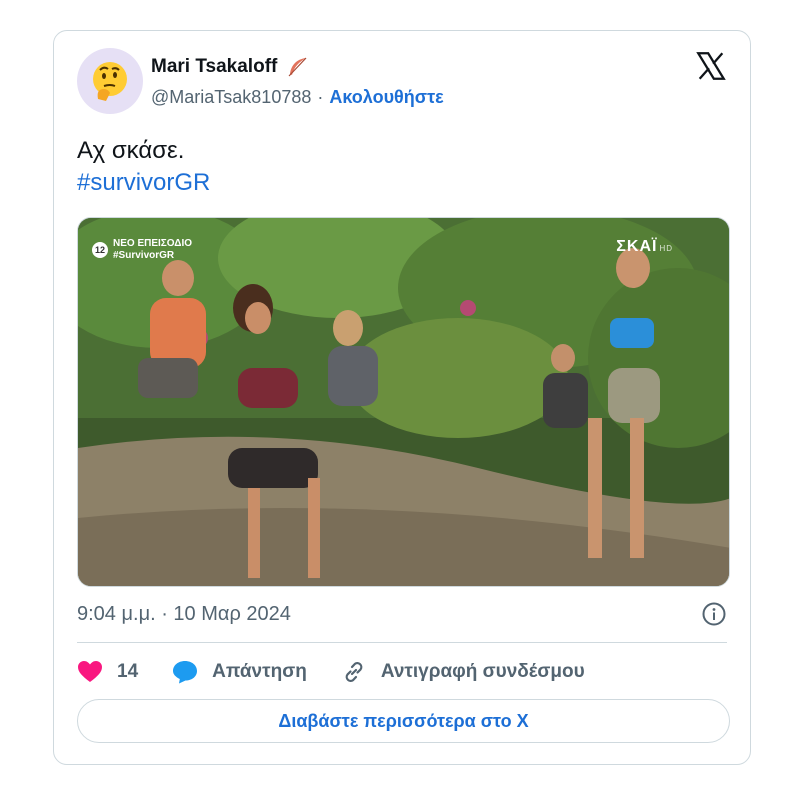 This screenshot has width=800, height=800. I want to click on channel-logo: ΣΚΑΪ HD, so click(644, 247).